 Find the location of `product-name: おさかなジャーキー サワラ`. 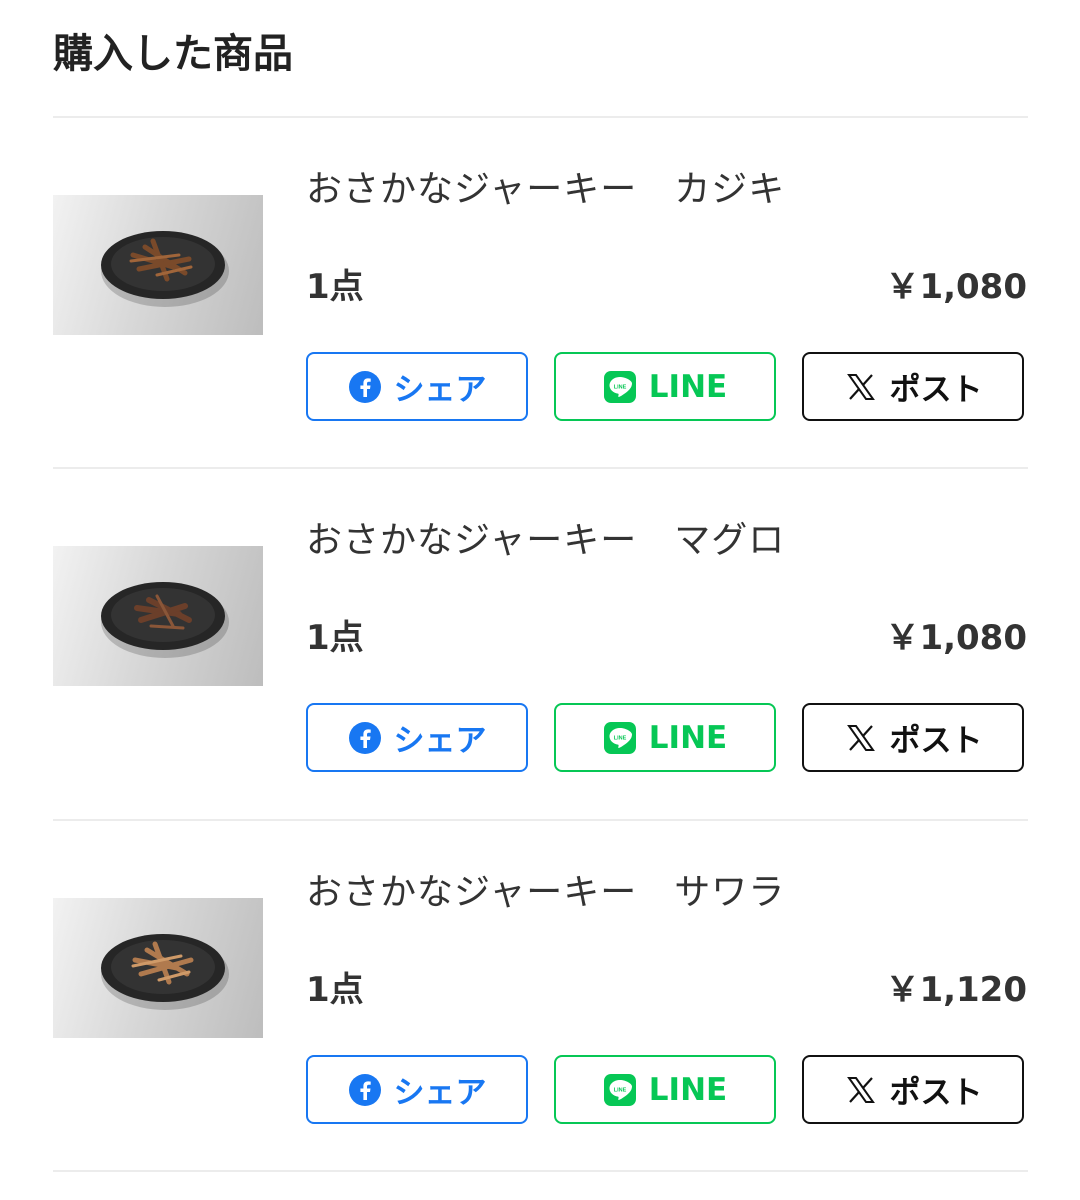

product-name: おさかなジャーキー サワラ is located at coordinates (545, 893).